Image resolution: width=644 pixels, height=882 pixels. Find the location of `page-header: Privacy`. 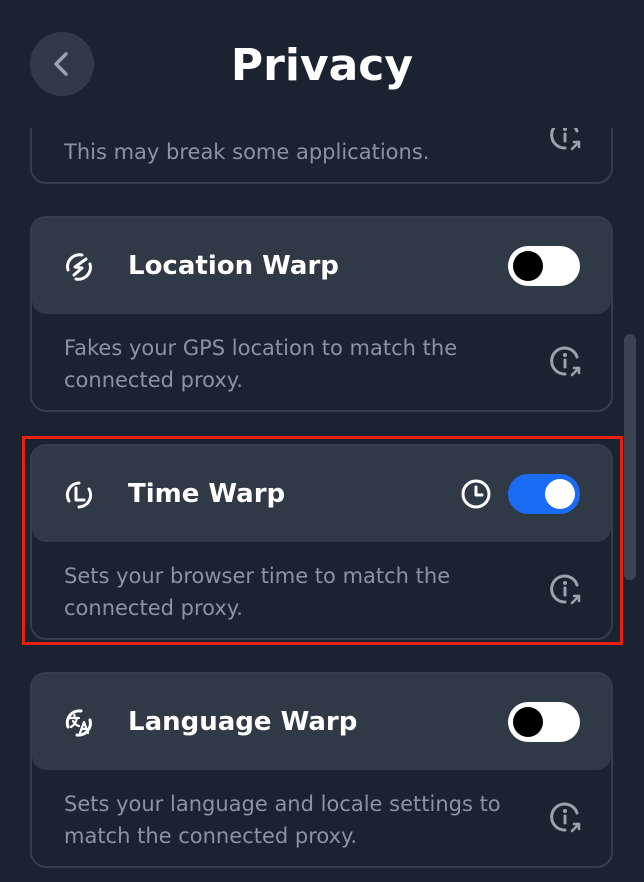

page-header: Privacy is located at coordinates (322, 64).